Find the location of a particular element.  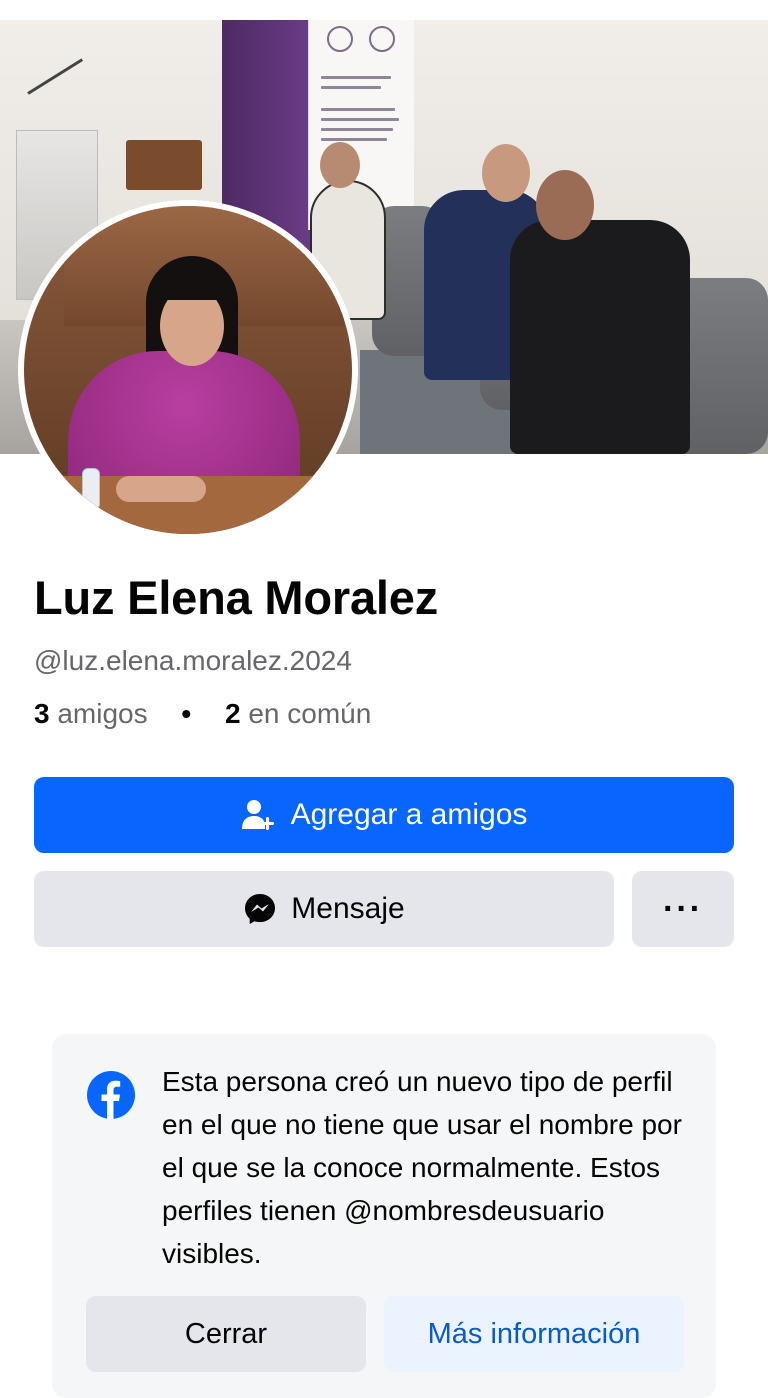

mutual-count: 2 is located at coordinates (233, 713).